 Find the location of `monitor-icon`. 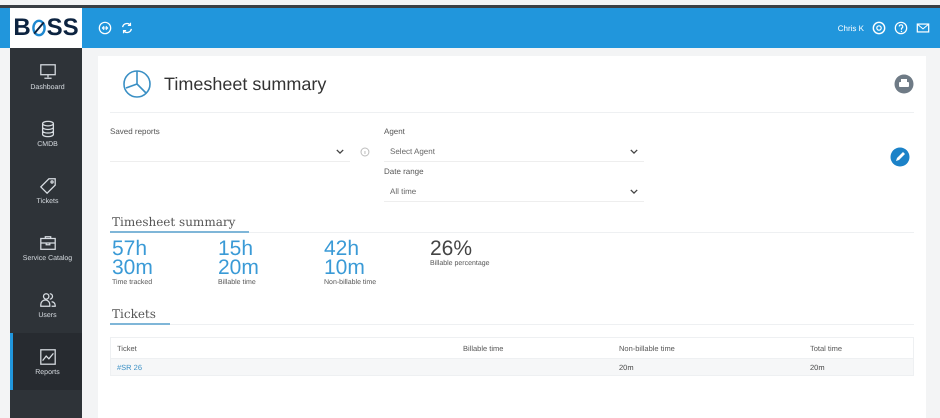

monitor-icon is located at coordinates (47, 71).